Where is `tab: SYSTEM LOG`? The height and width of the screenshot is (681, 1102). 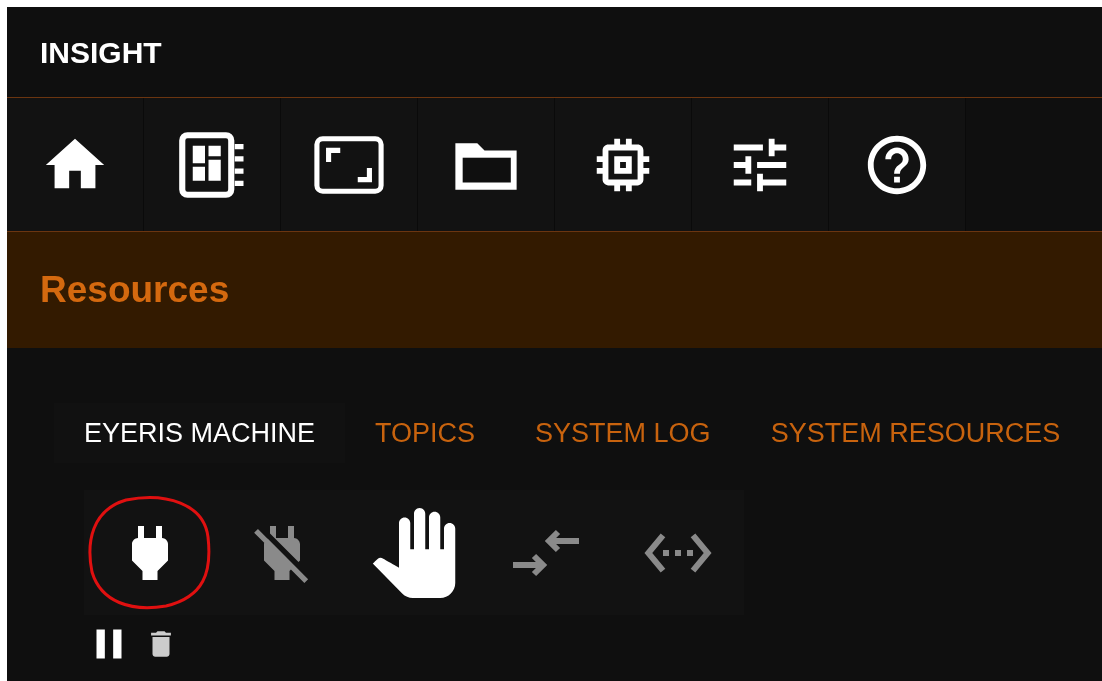
tab: SYSTEM LOG is located at coordinates (623, 433).